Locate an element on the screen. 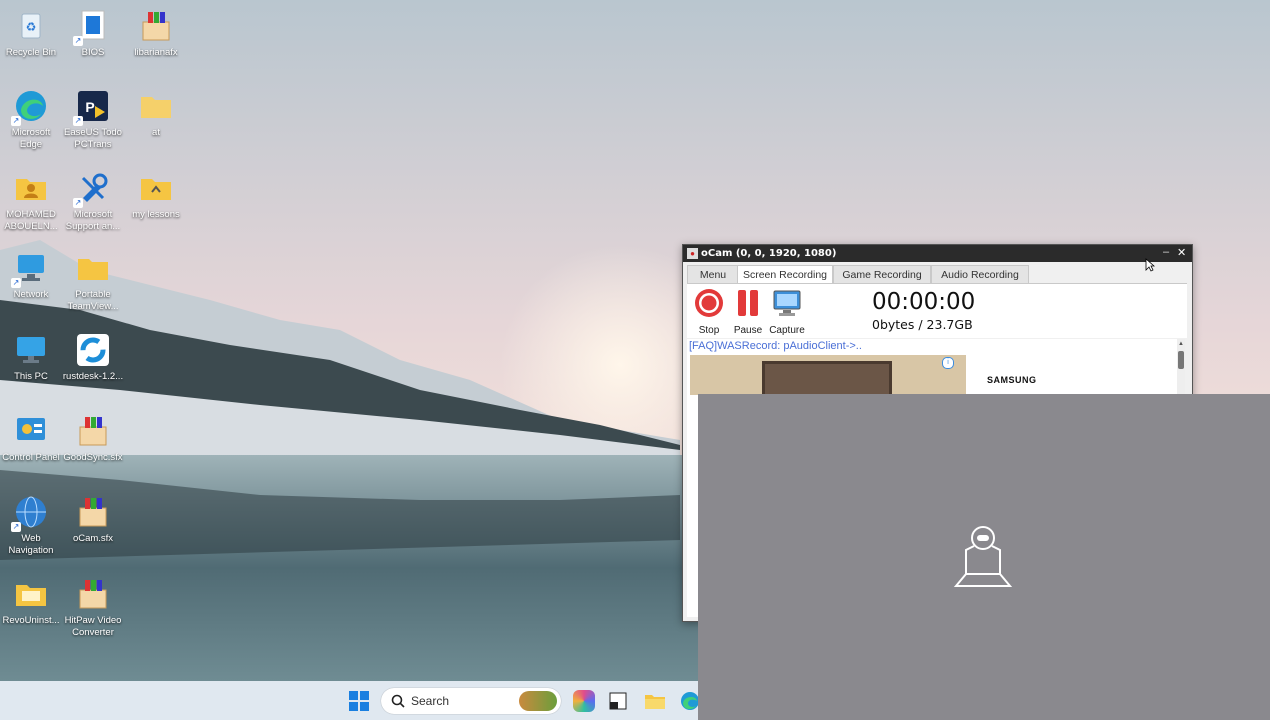 The image size is (1270, 720). control-panel-icon is located at coordinates (31, 431).